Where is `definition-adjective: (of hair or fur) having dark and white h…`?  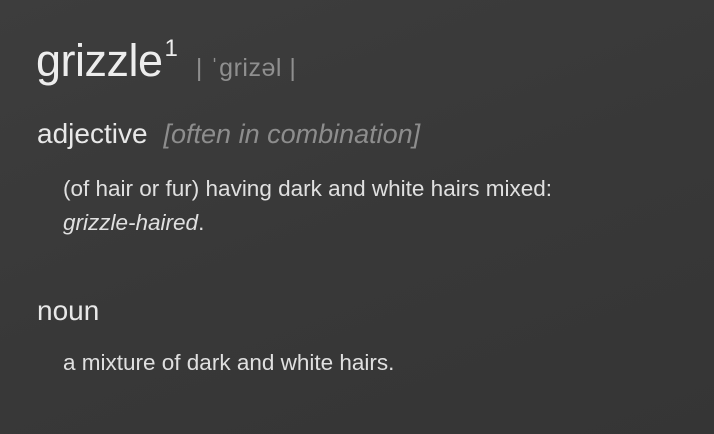 definition-adjective: (of hair or fur) having dark and white h… is located at coordinates (307, 206).